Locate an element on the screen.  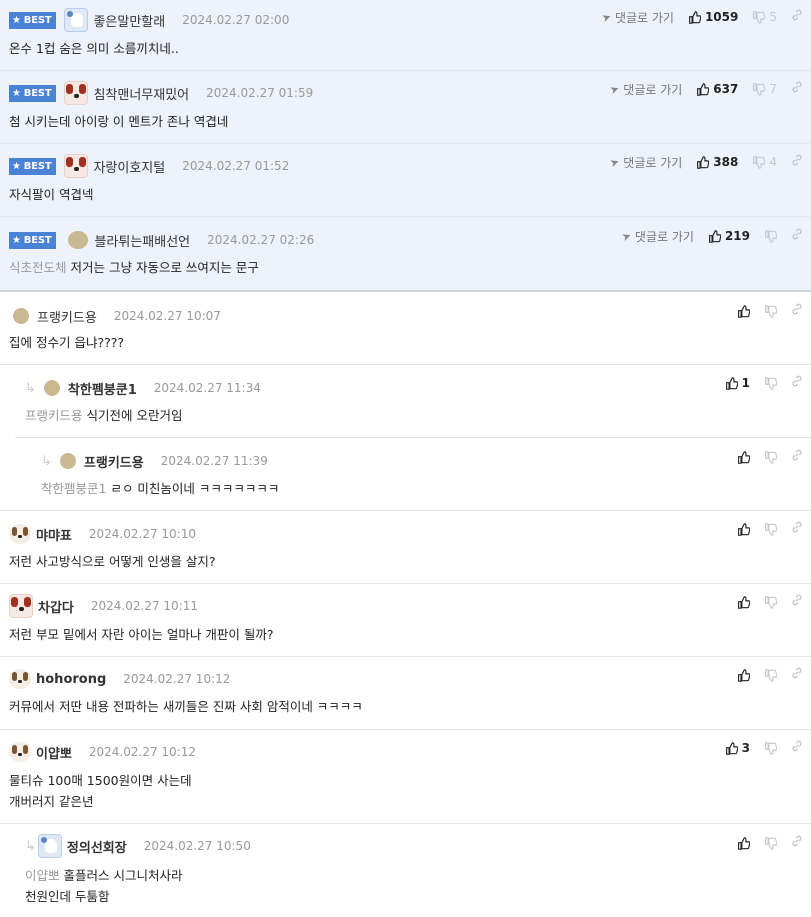
author-nickname: 블라튀는패배선언 is located at coordinates (142, 240).